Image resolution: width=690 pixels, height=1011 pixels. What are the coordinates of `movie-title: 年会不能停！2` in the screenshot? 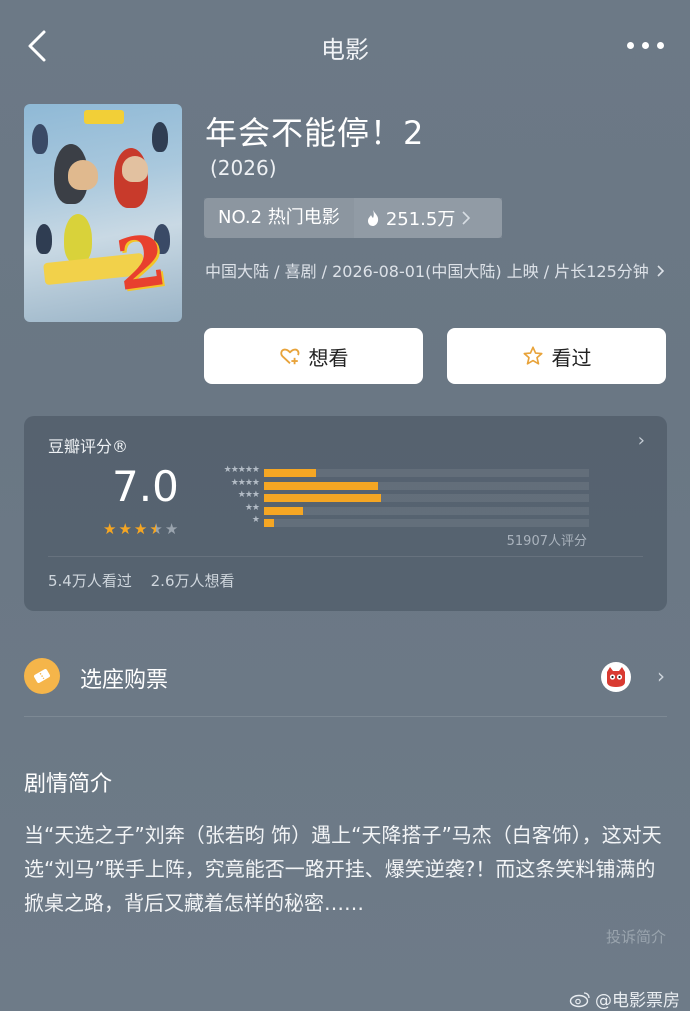 It's located at (315, 133).